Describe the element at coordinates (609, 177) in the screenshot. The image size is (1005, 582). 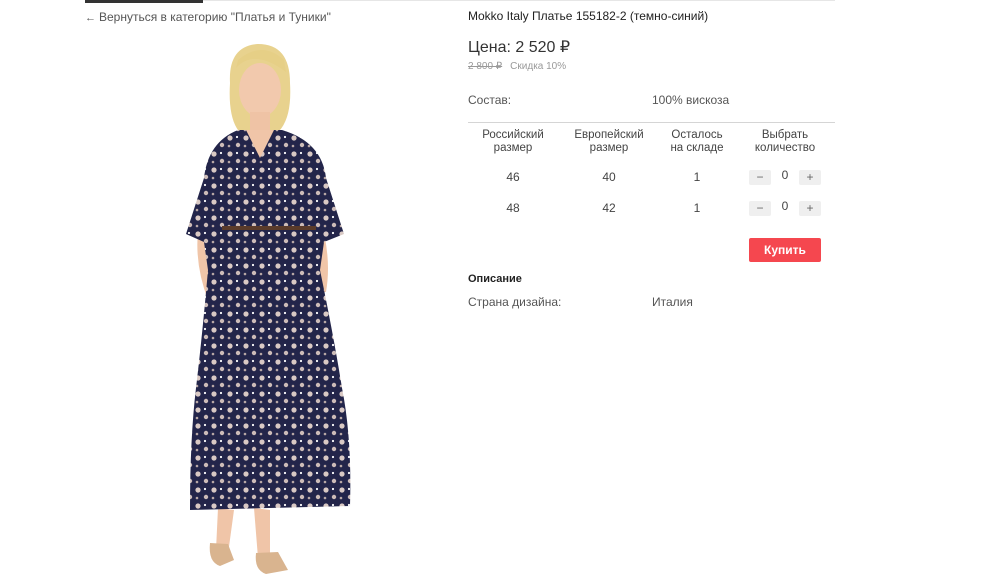
I see `row1-eu-size: 40` at that location.